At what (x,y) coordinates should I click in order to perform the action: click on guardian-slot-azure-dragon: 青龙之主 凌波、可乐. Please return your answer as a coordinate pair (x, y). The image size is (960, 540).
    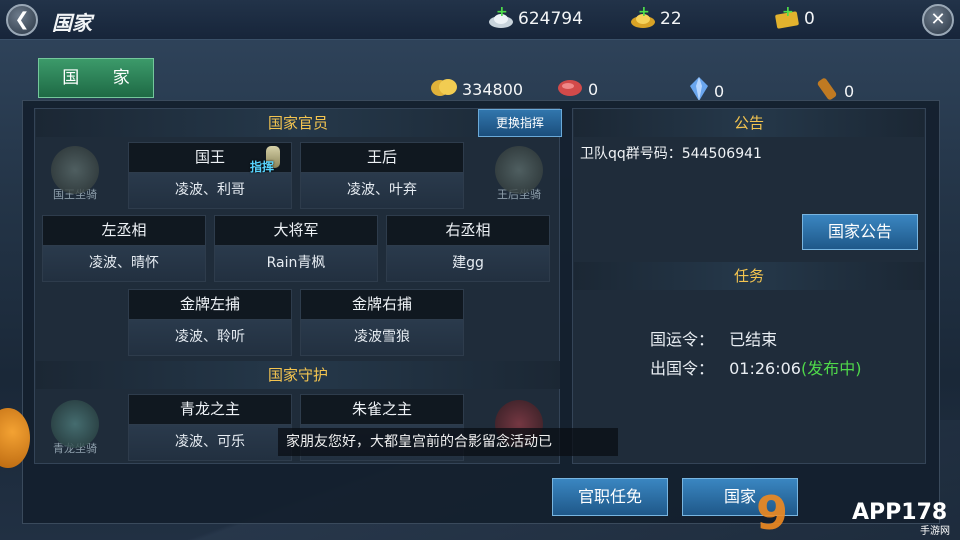
    Looking at the image, I should click on (210, 427).